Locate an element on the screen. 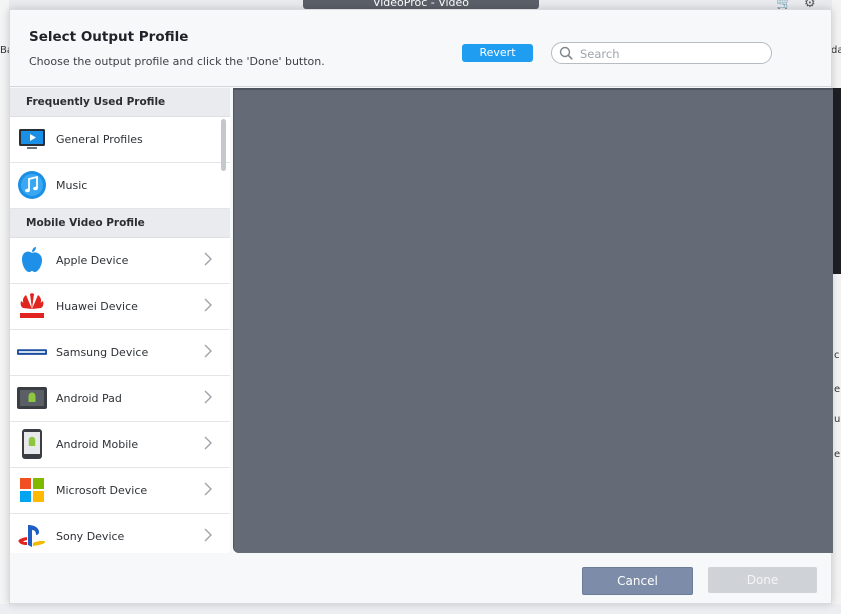  background-video-area is located at coordinates (836, 181).